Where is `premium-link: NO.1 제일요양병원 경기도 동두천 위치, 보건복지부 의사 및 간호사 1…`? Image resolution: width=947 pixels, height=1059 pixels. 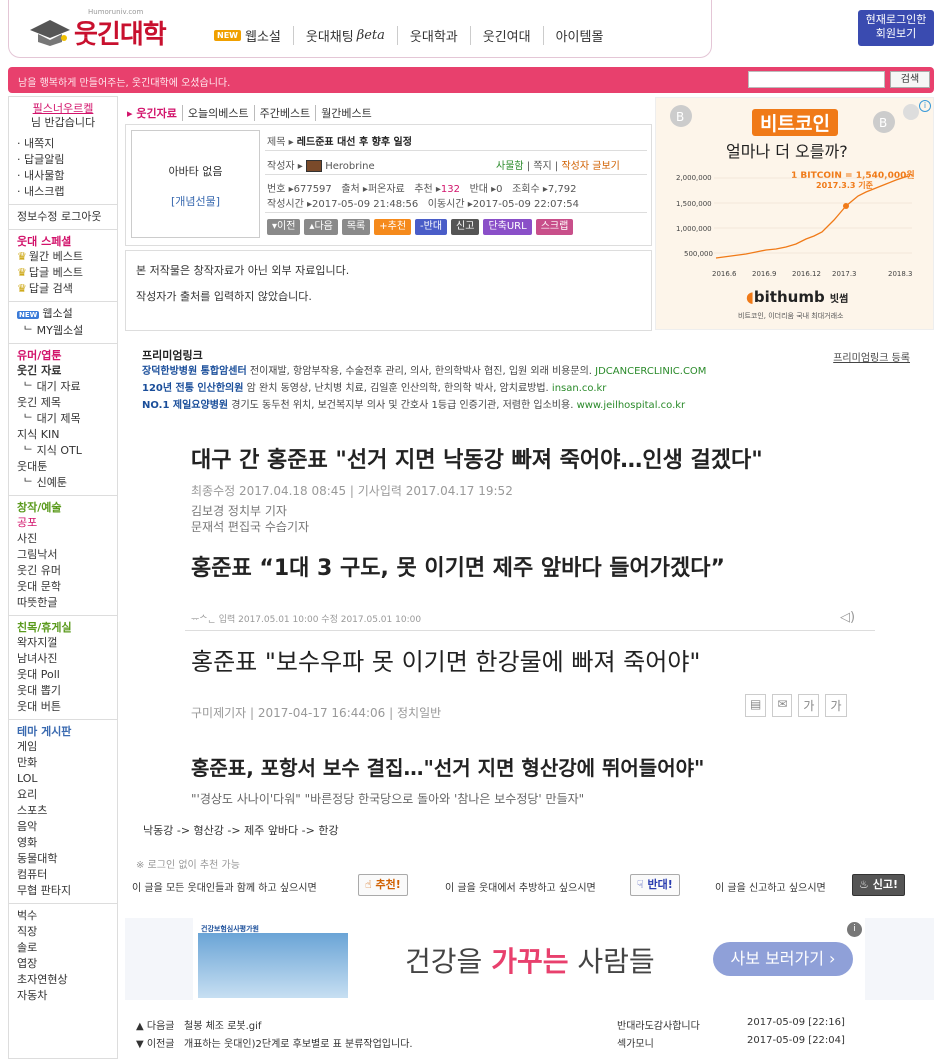
premium-link: NO.1 제일요양병원 경기도 동두천 위치, 보건복지부 의사 및 간호사 1… is located at coordinates (527, 405).